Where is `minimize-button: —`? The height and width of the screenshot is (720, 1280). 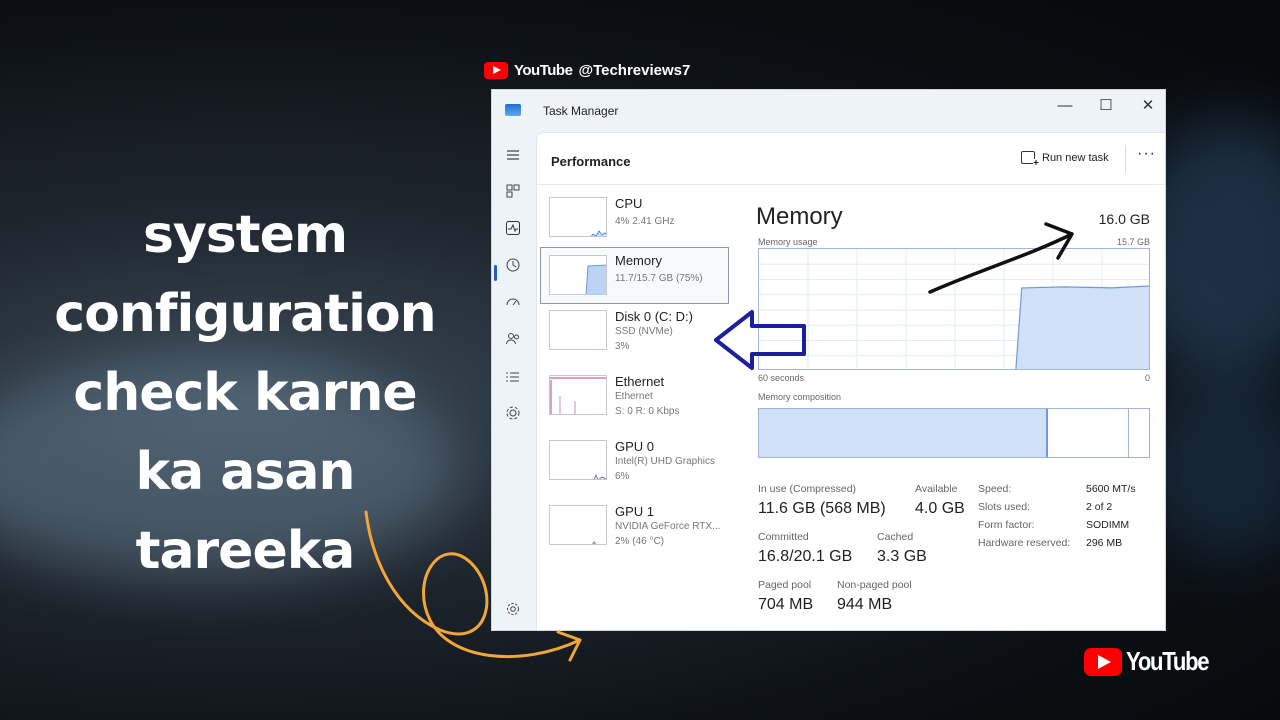 minimize-button: — is located at coordinates (1065, 106).